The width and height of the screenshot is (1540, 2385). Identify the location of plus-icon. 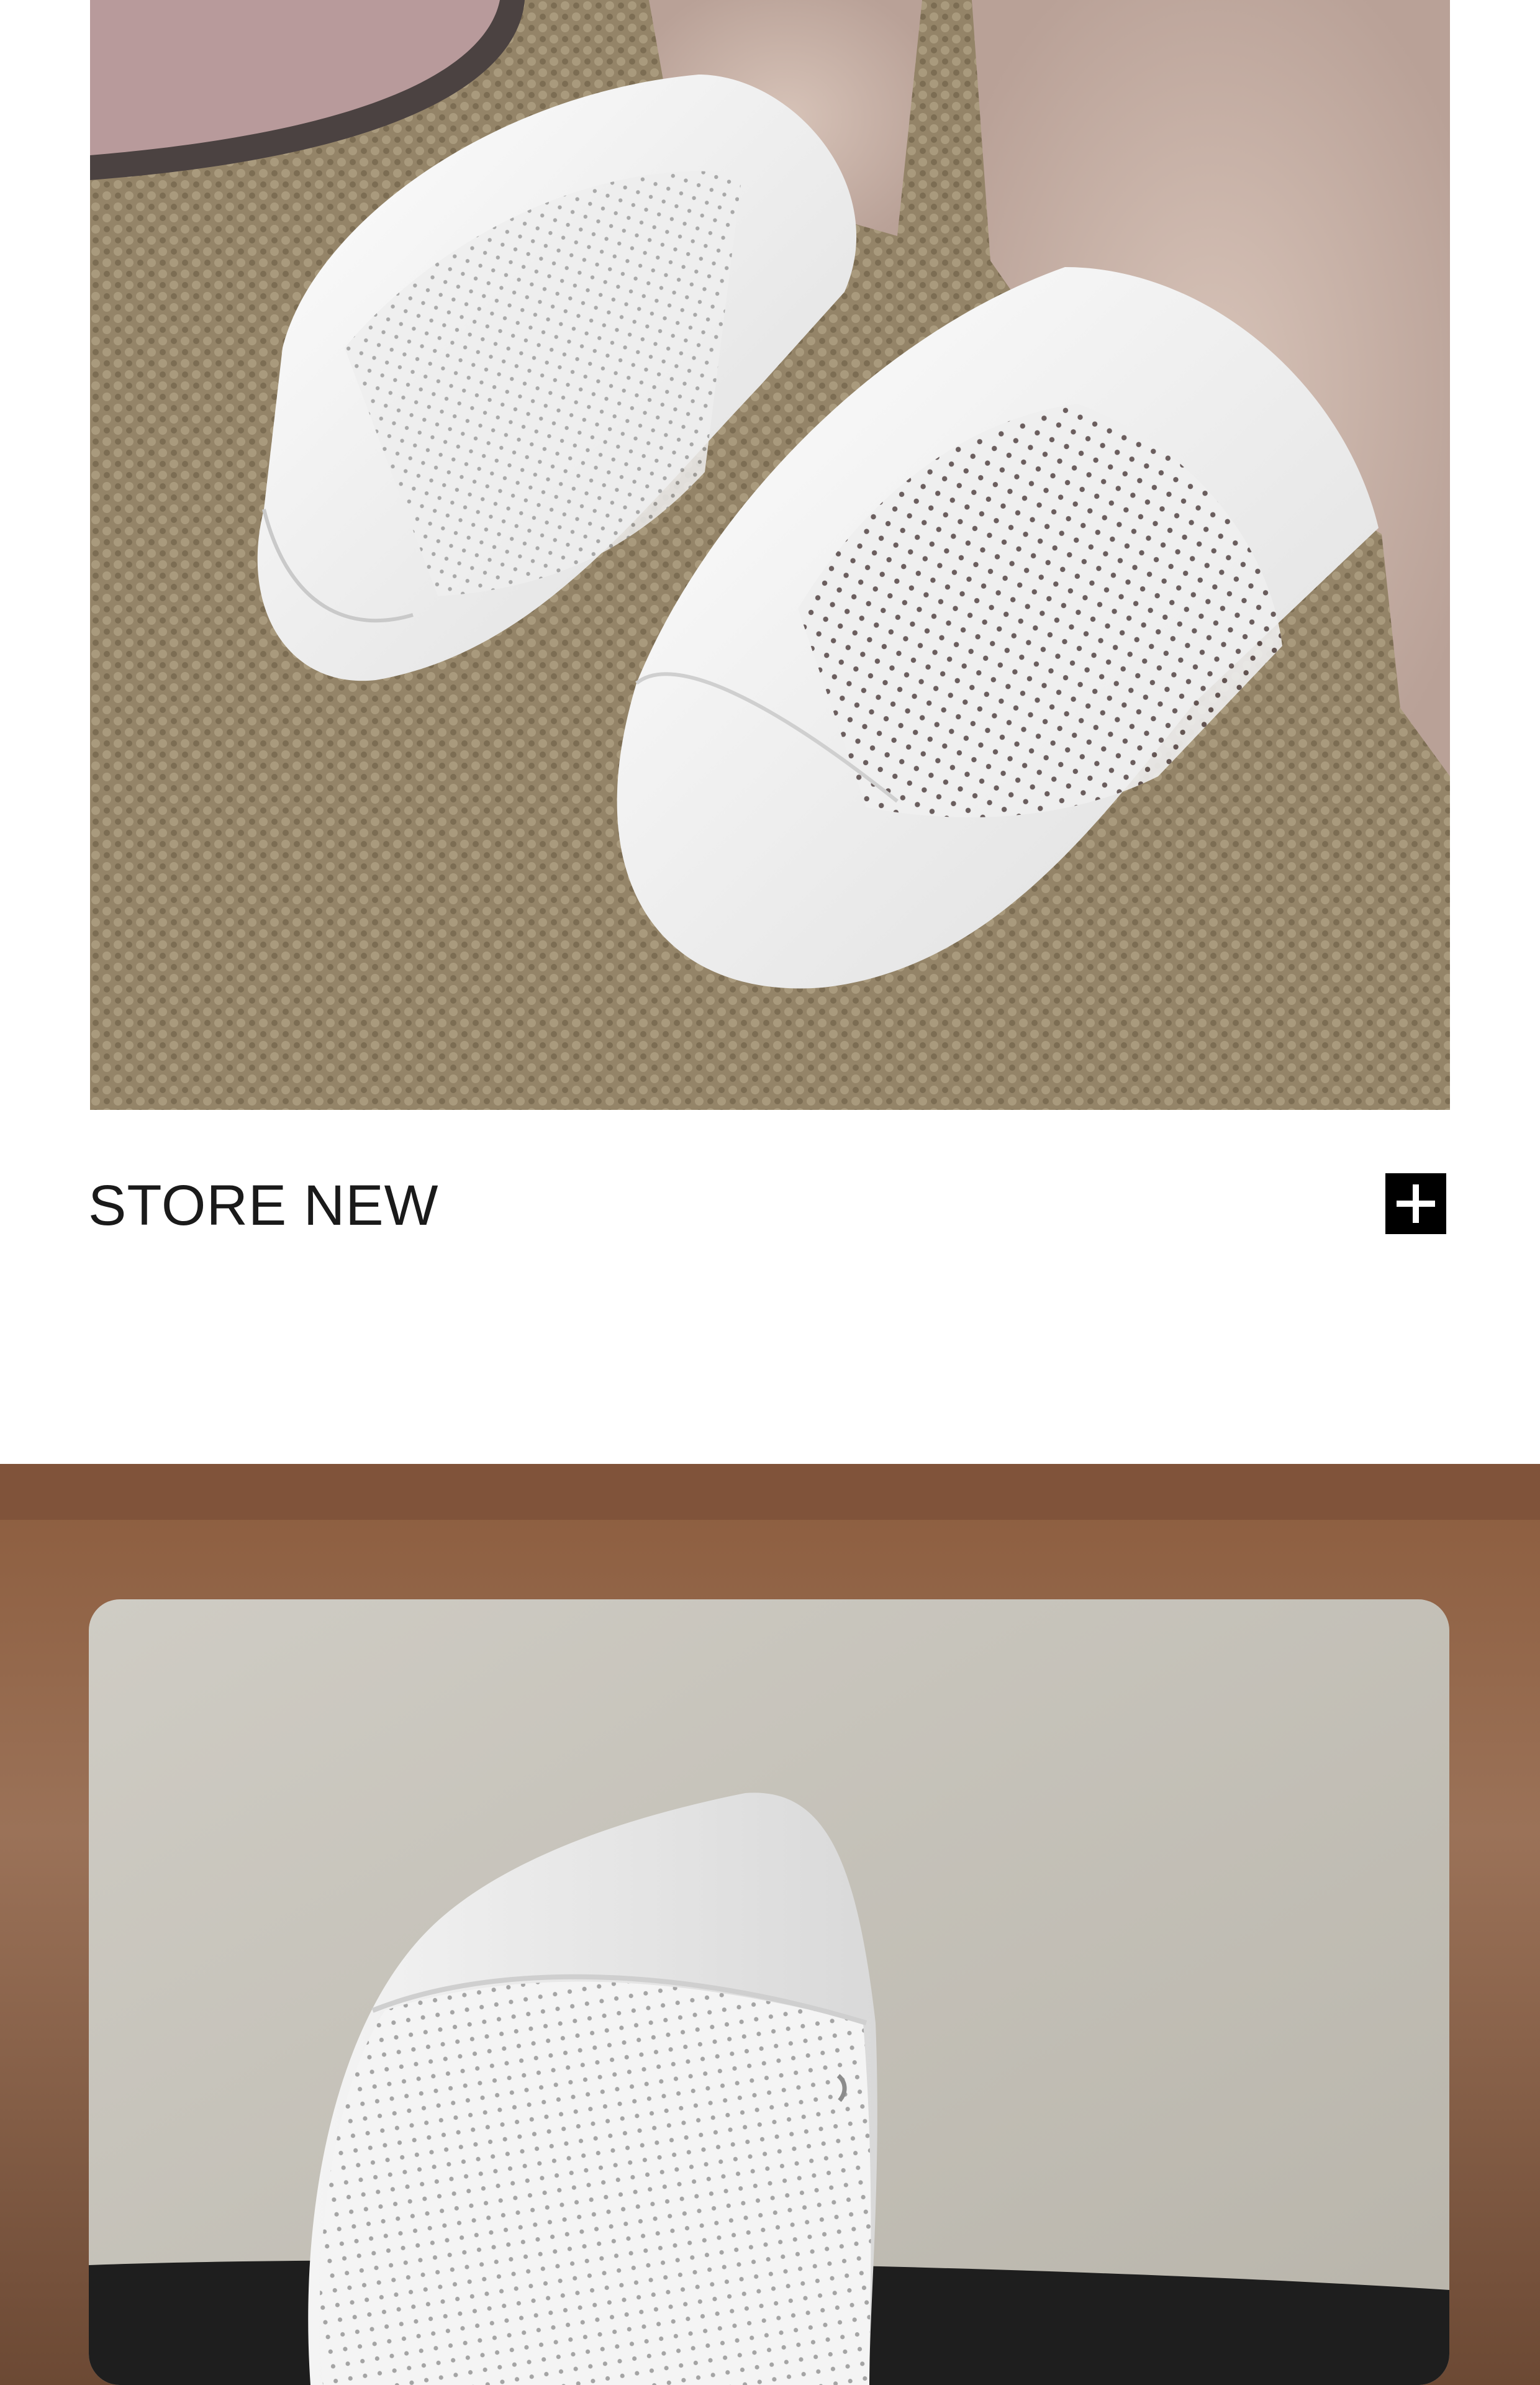
(1416, 1203).